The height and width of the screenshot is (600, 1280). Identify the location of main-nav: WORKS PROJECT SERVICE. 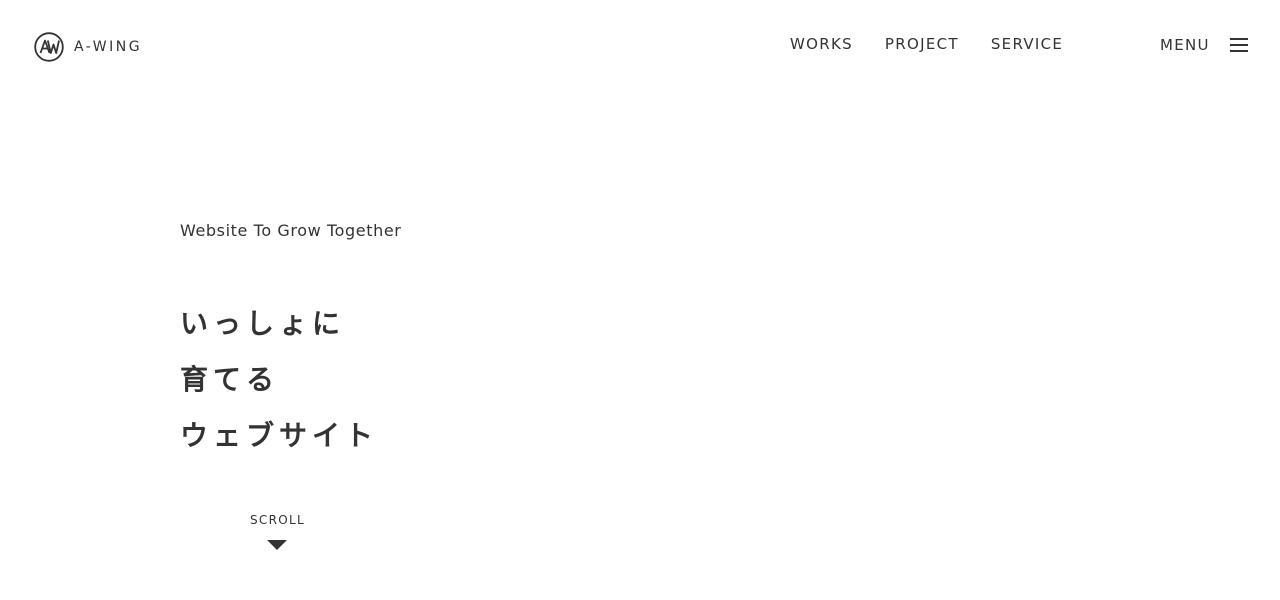
(942, 44).